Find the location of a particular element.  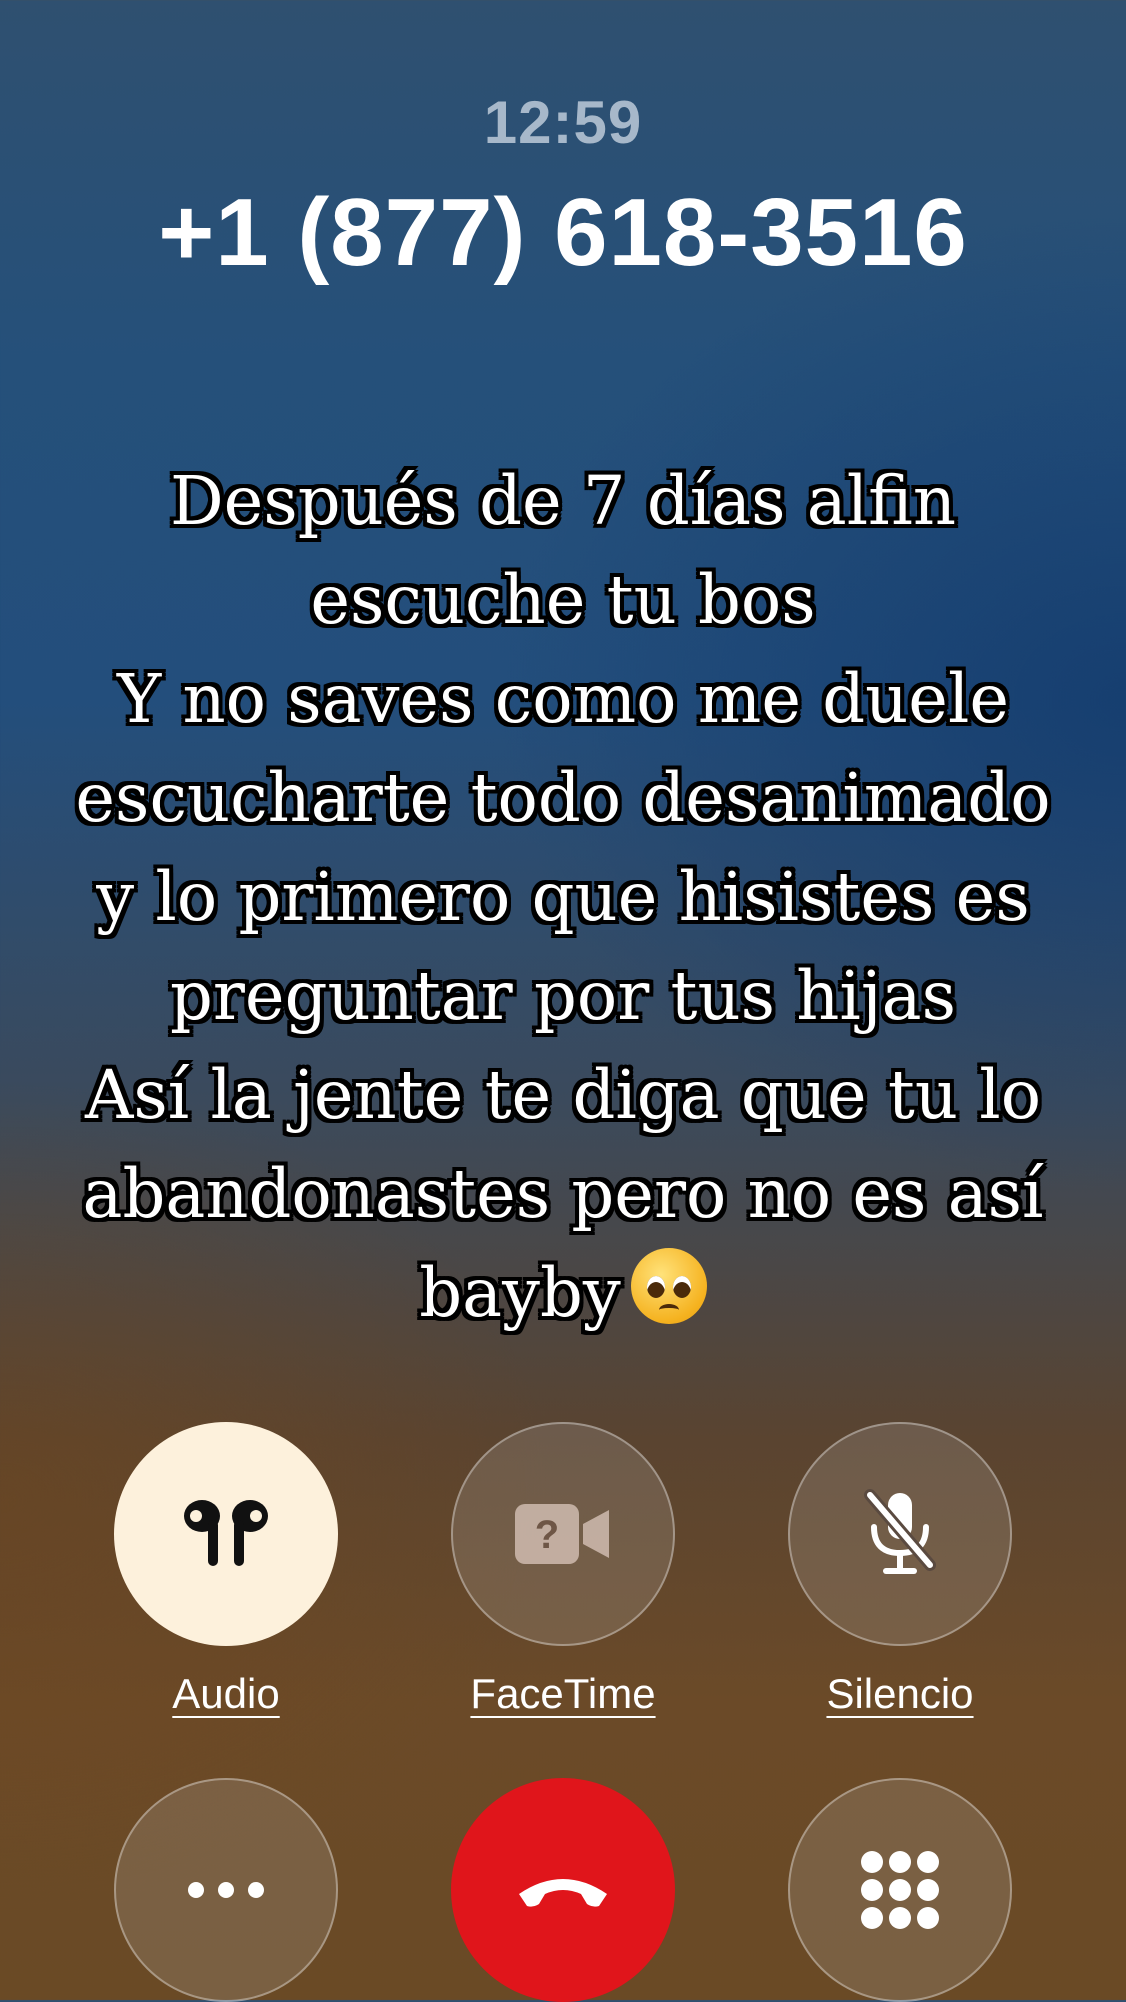

mute-button is located at coordinates (900, 1534).